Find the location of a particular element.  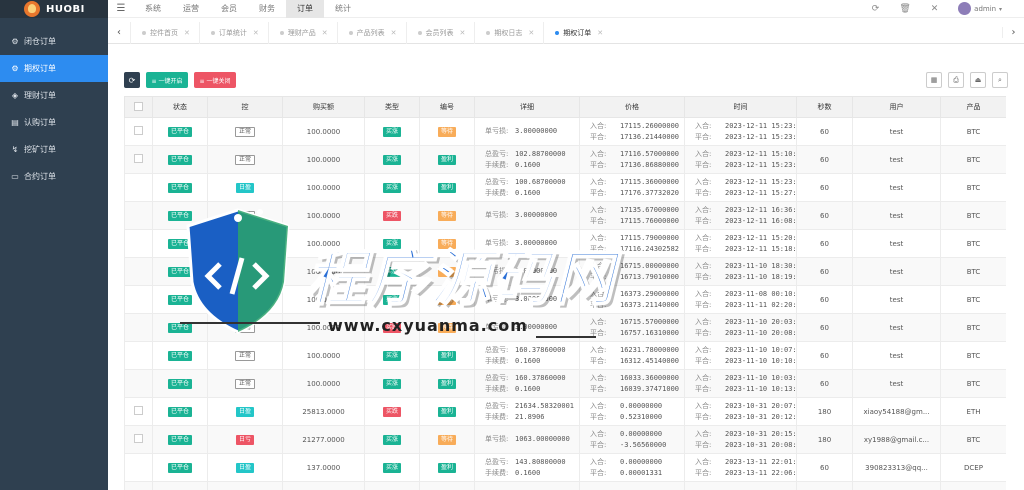

column-header is located at coordinates (138, 107).